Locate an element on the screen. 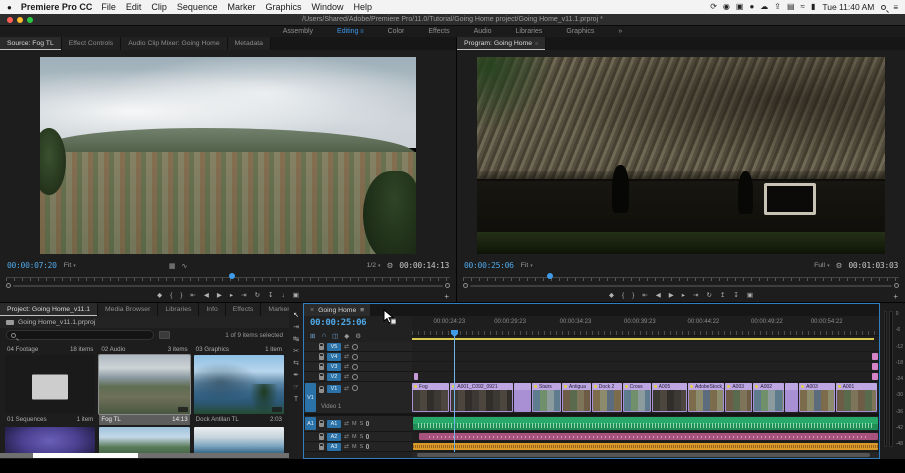  workspace-tab: Audio is located at coordinates (483, 31).